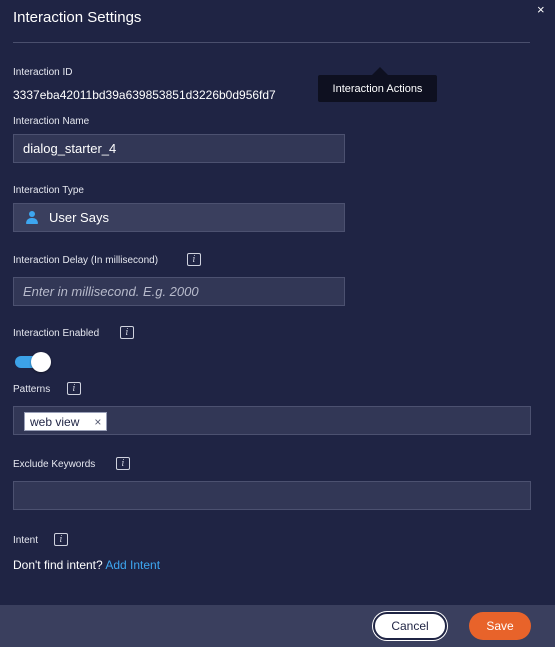  I want to click on exclude-keywords-label: Exclude Keywords, so click(54, 464).